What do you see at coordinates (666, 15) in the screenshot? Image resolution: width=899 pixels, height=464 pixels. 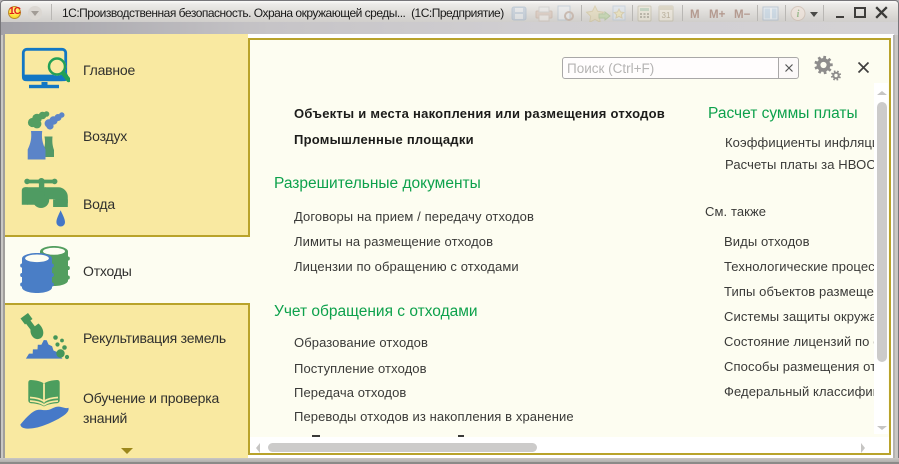 I see `svg-text: 31` at bounding box center [666, 15].